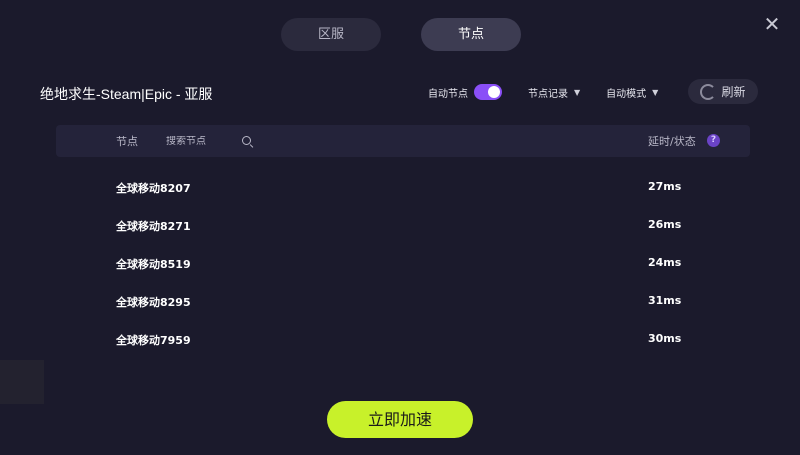 This screenshot has width=800, height=455. Describe the element at coordinates (665, 224) in the screenshot. I see `node-latency: 26ms` at that location.